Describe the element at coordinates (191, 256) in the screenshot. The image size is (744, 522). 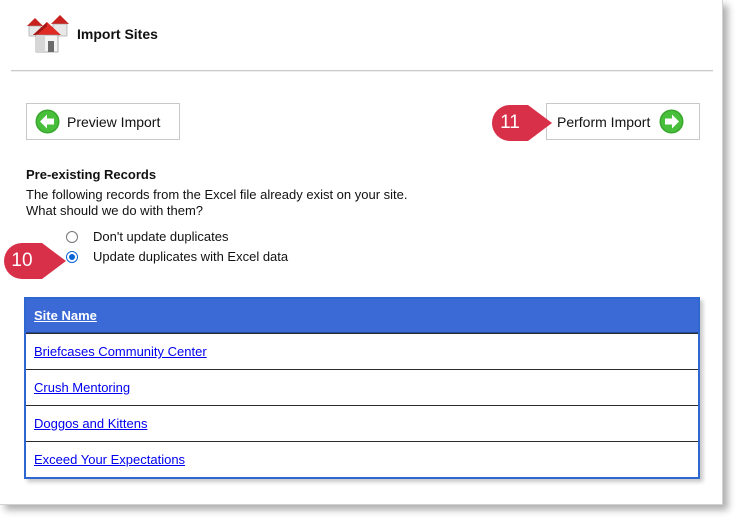
I see `option-label: Update duplicates with Excel data` at that location.